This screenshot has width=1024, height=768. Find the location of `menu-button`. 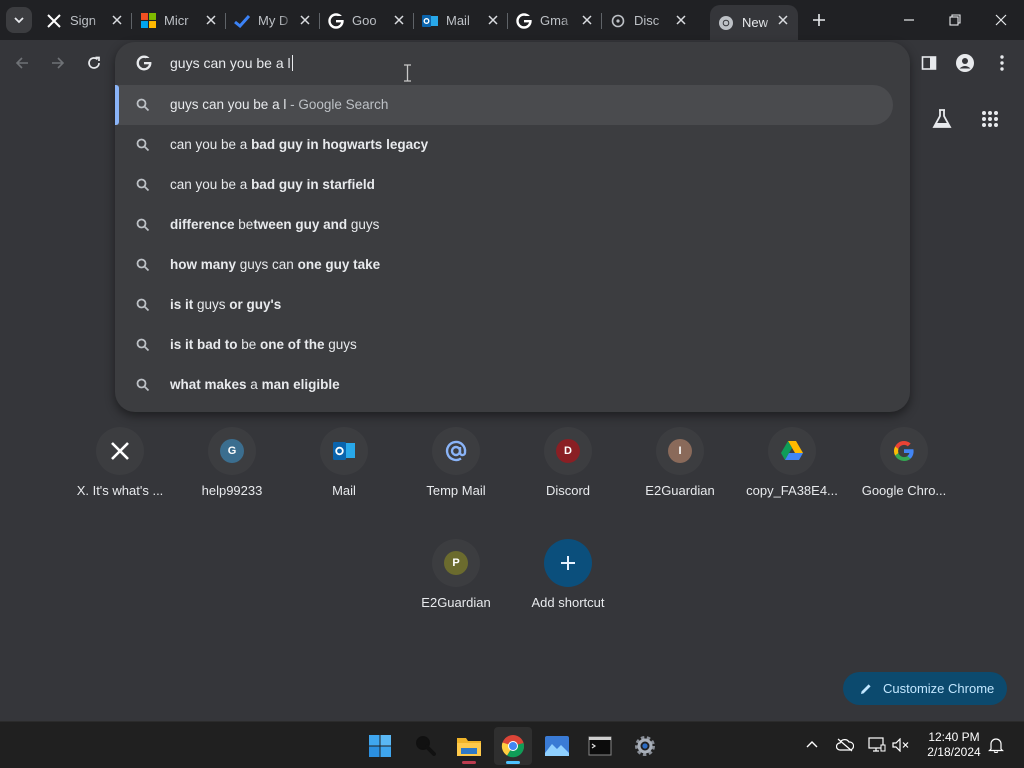

menu-button is located at coordinates (1002, 63).